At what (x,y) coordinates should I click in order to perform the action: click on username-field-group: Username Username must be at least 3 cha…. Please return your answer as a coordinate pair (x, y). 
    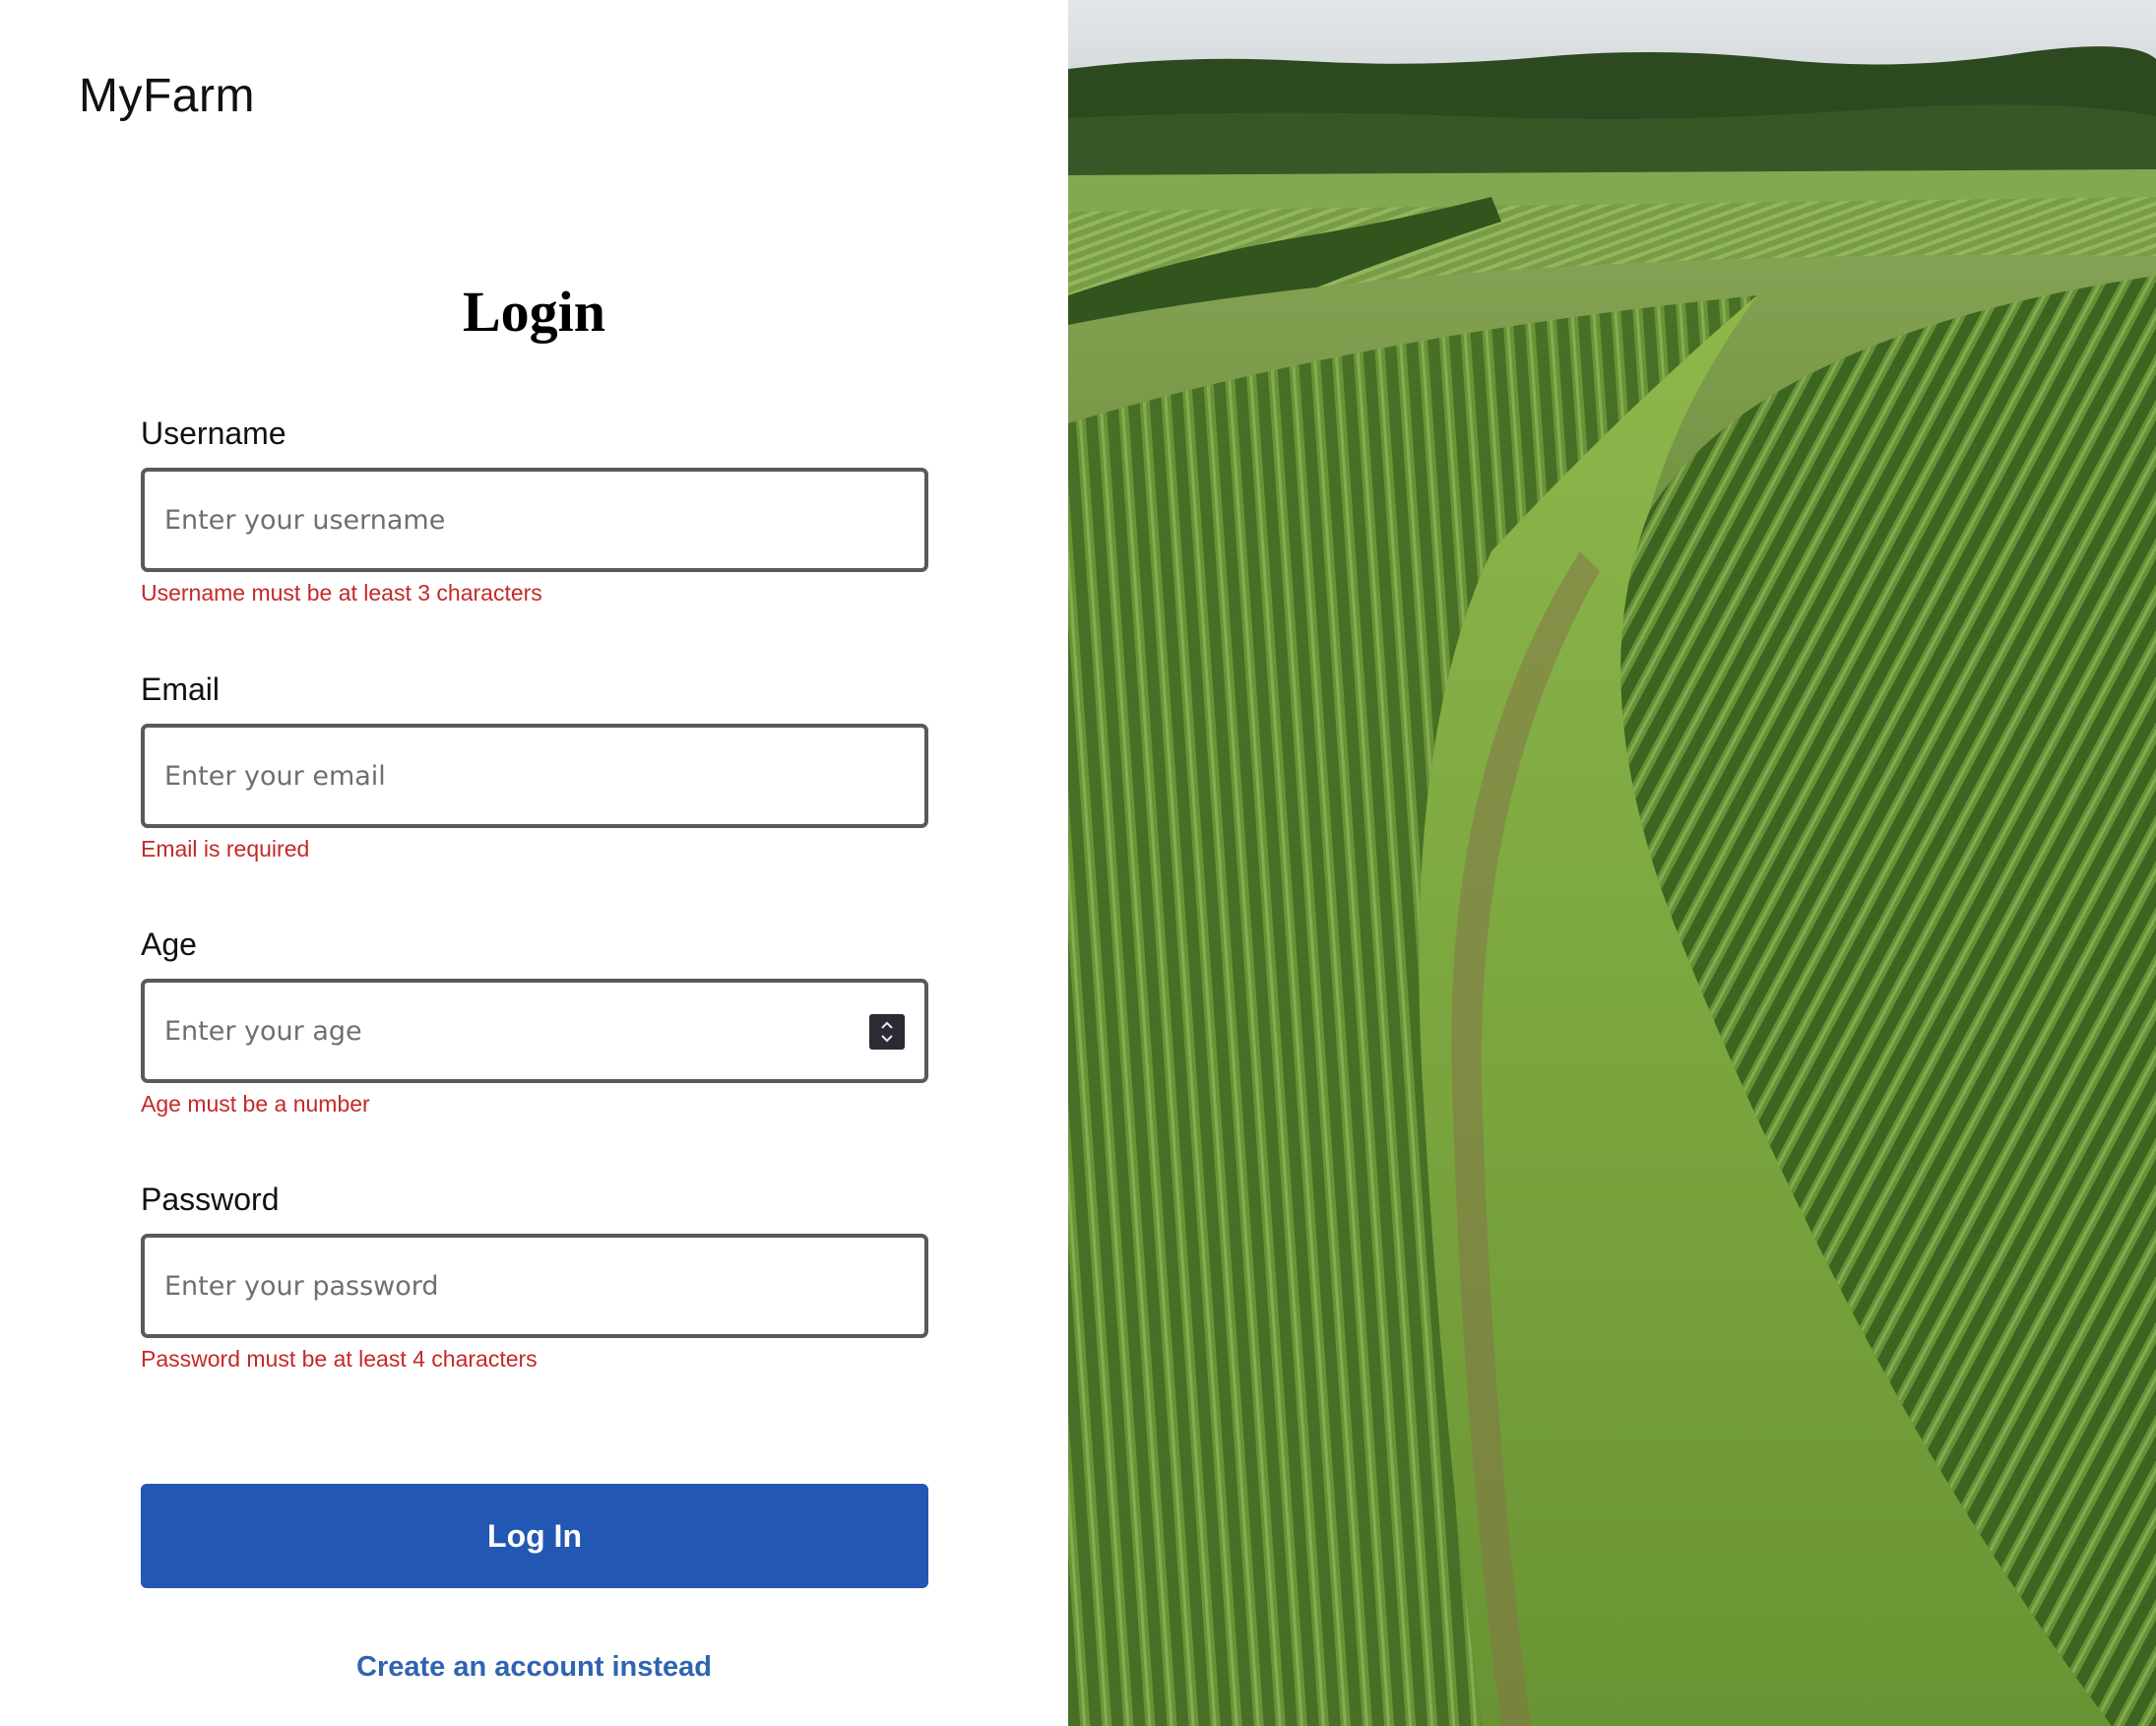
    Looking at the image, I should click on (535, 510).